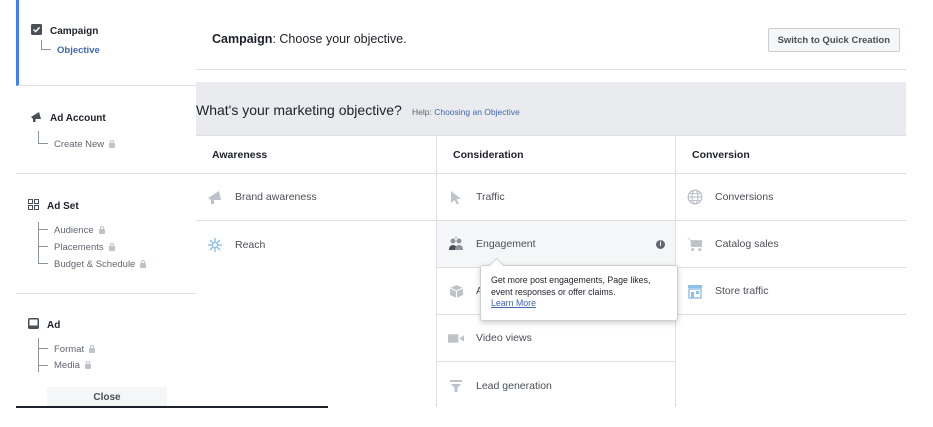 The height and width of the screenshot is (427, 933). Describe the element at coordinates (33, 325) in the screenshot. I see `ad-square-icon` at that location.